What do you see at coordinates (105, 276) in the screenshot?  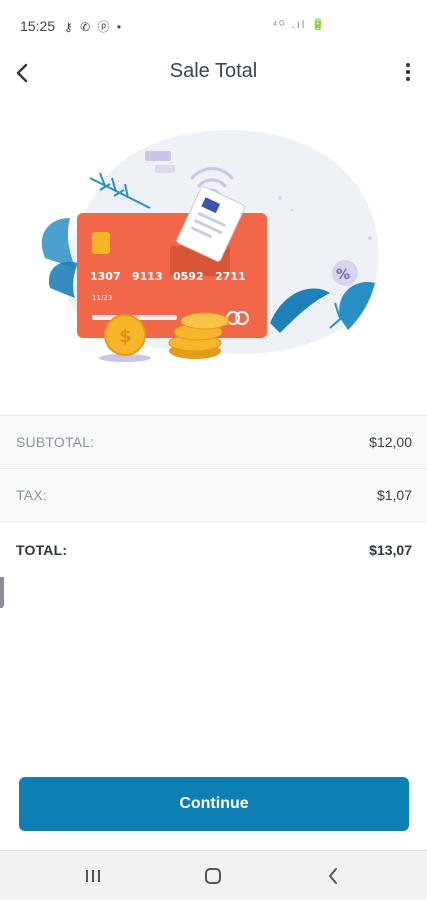 I see `card-number-1: 1307` at bounding box center [105, 276].